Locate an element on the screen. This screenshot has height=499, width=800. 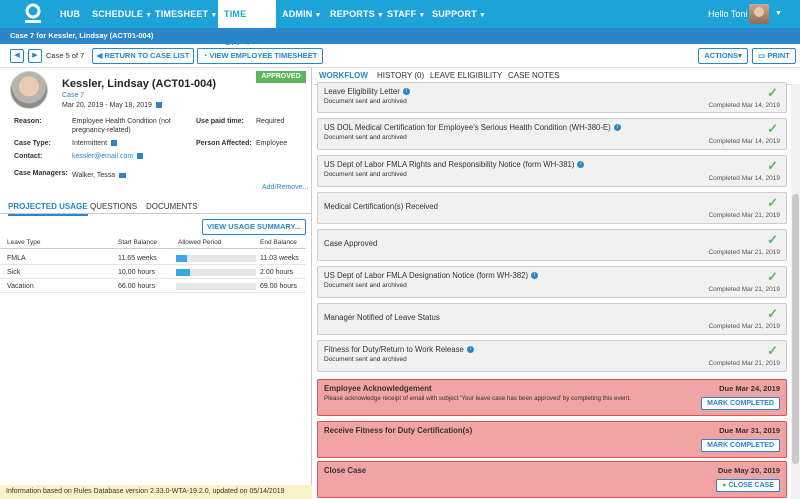
workflow-title: Manager Notified of Leave Status is located at coordinates (382, 317).